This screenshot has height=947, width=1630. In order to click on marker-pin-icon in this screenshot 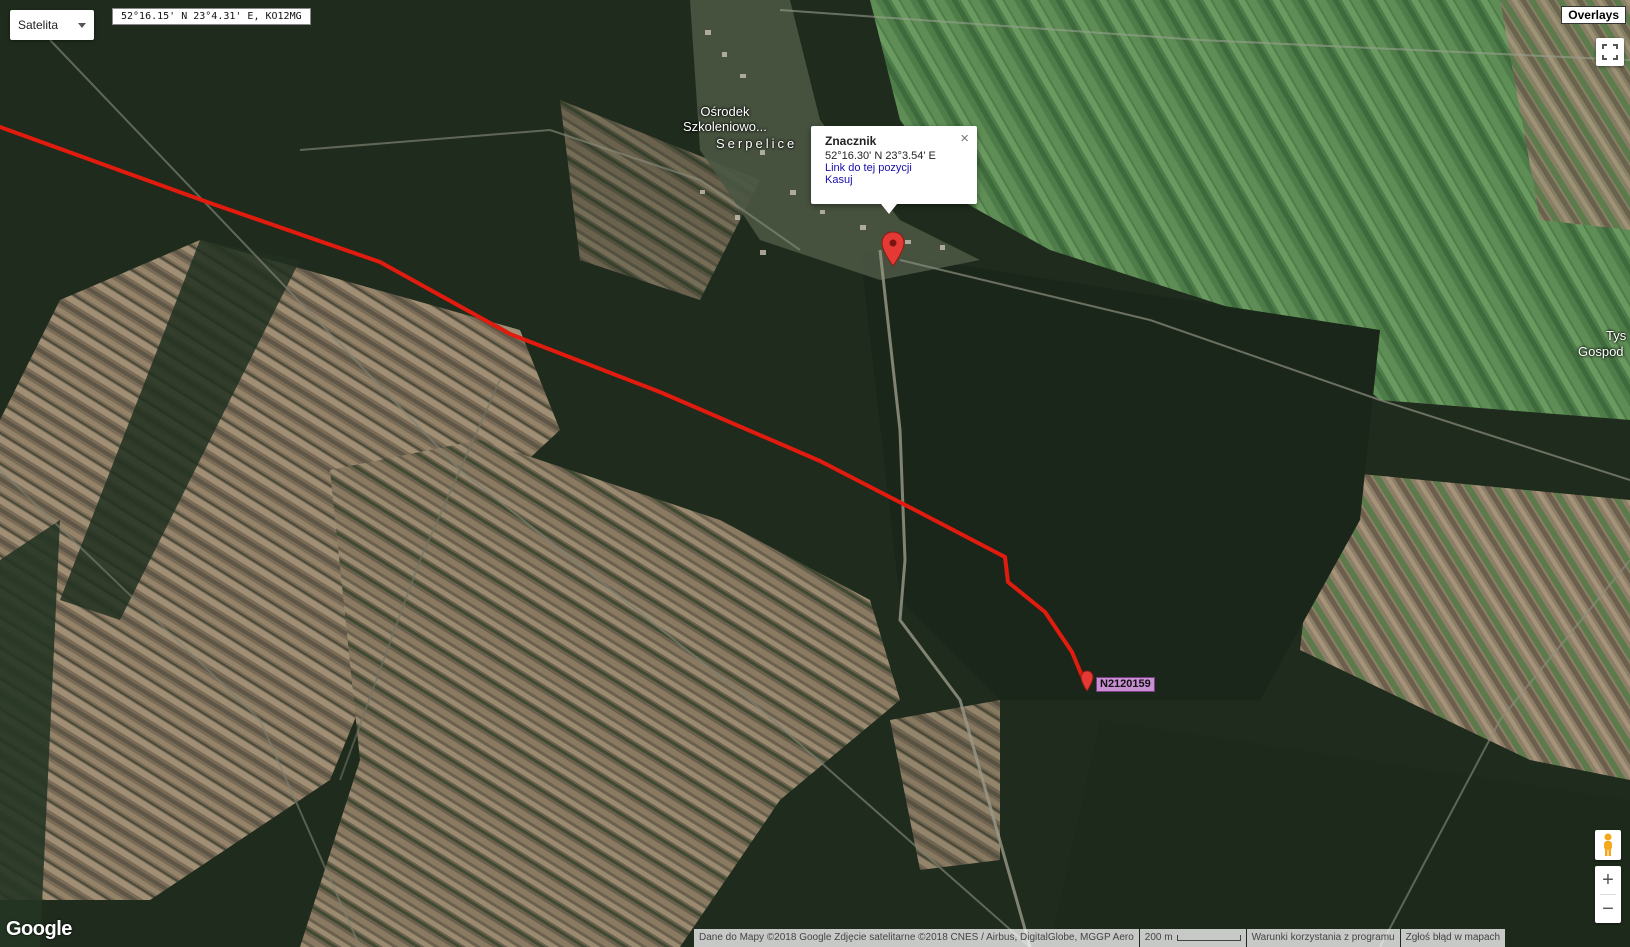, I will do `click(893, 249)`.